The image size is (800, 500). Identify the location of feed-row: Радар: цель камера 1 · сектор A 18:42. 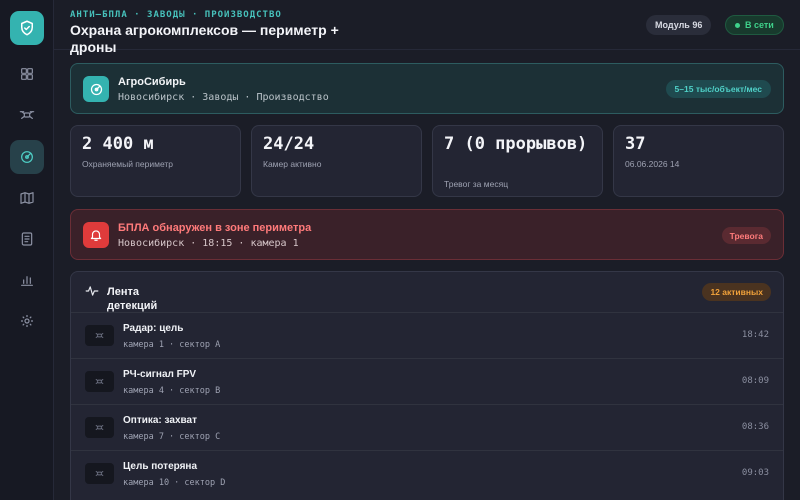
(427, 335).